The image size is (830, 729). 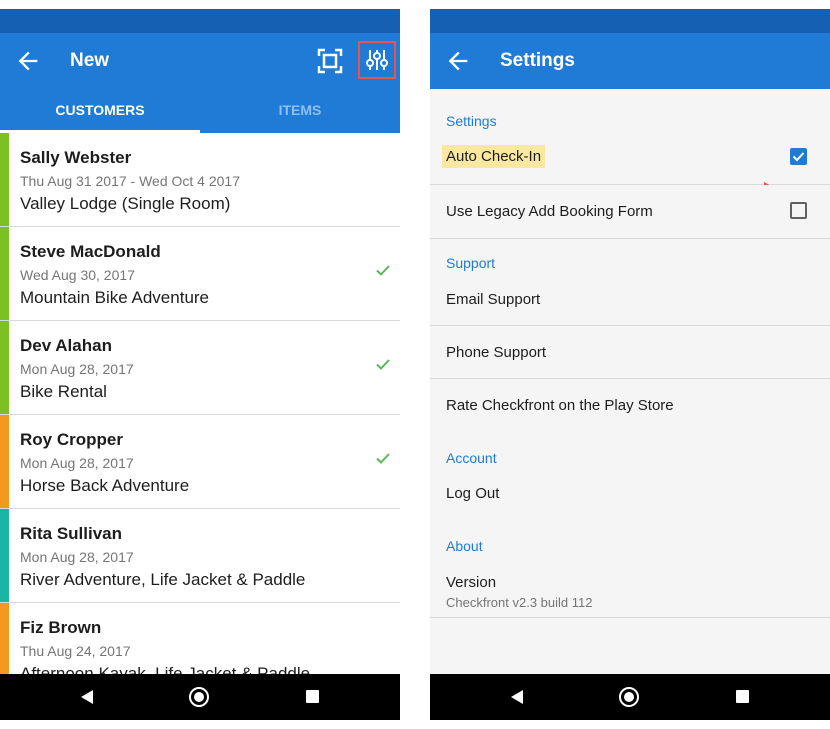 I want to click on booking-date: Wed Aug 30, 2017, so click(x=77, y=275).